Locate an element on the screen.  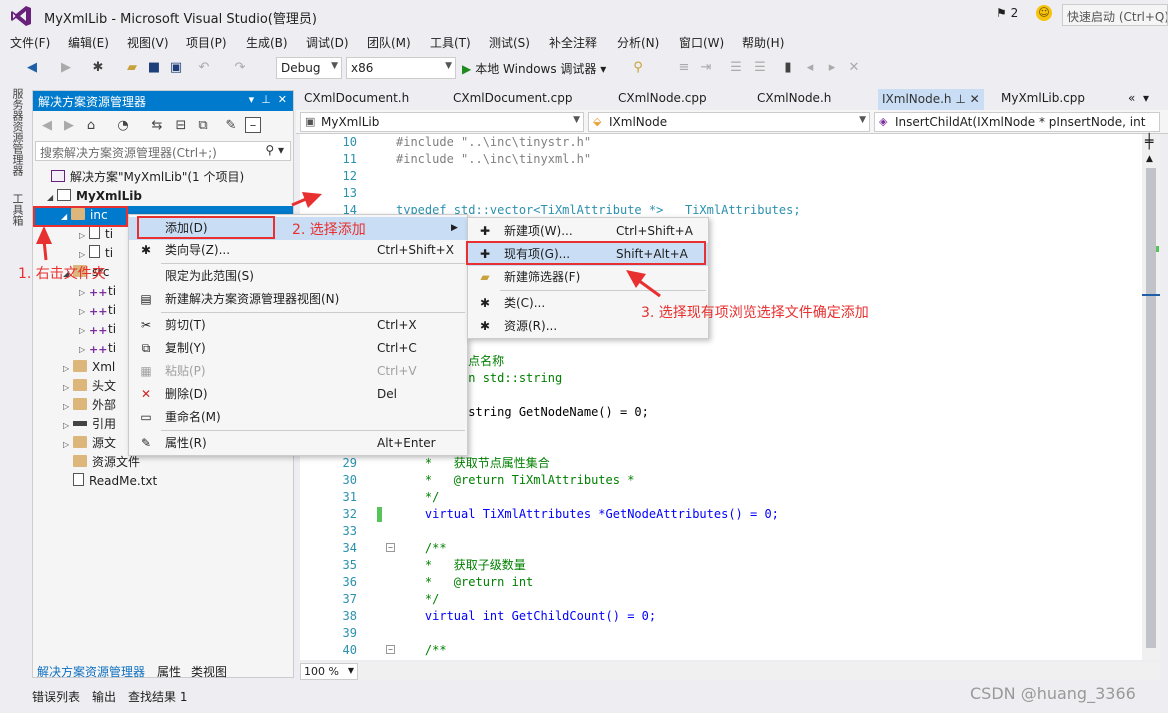
save-icon: ■ is located at coordinates (154, 68).